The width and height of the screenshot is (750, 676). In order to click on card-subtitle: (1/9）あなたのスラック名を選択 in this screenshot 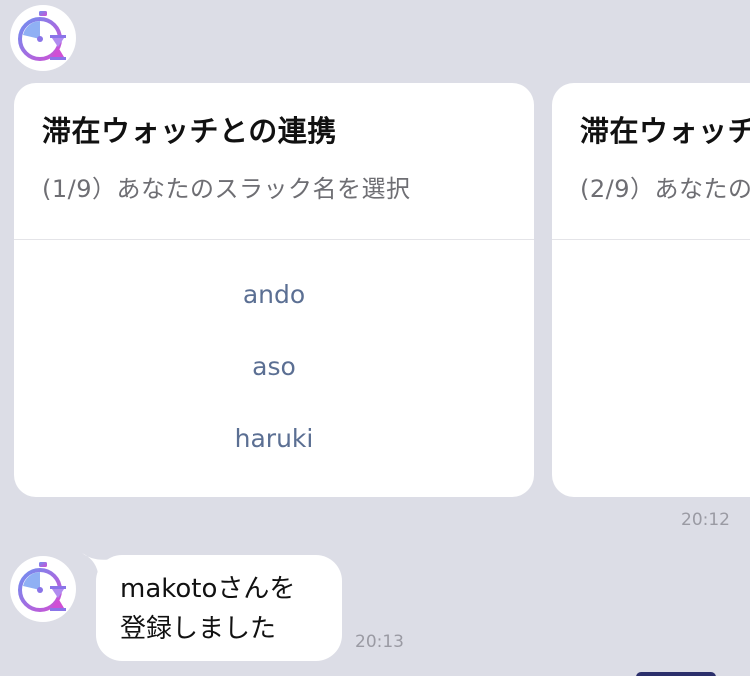, I will do `click(226, 189)`.